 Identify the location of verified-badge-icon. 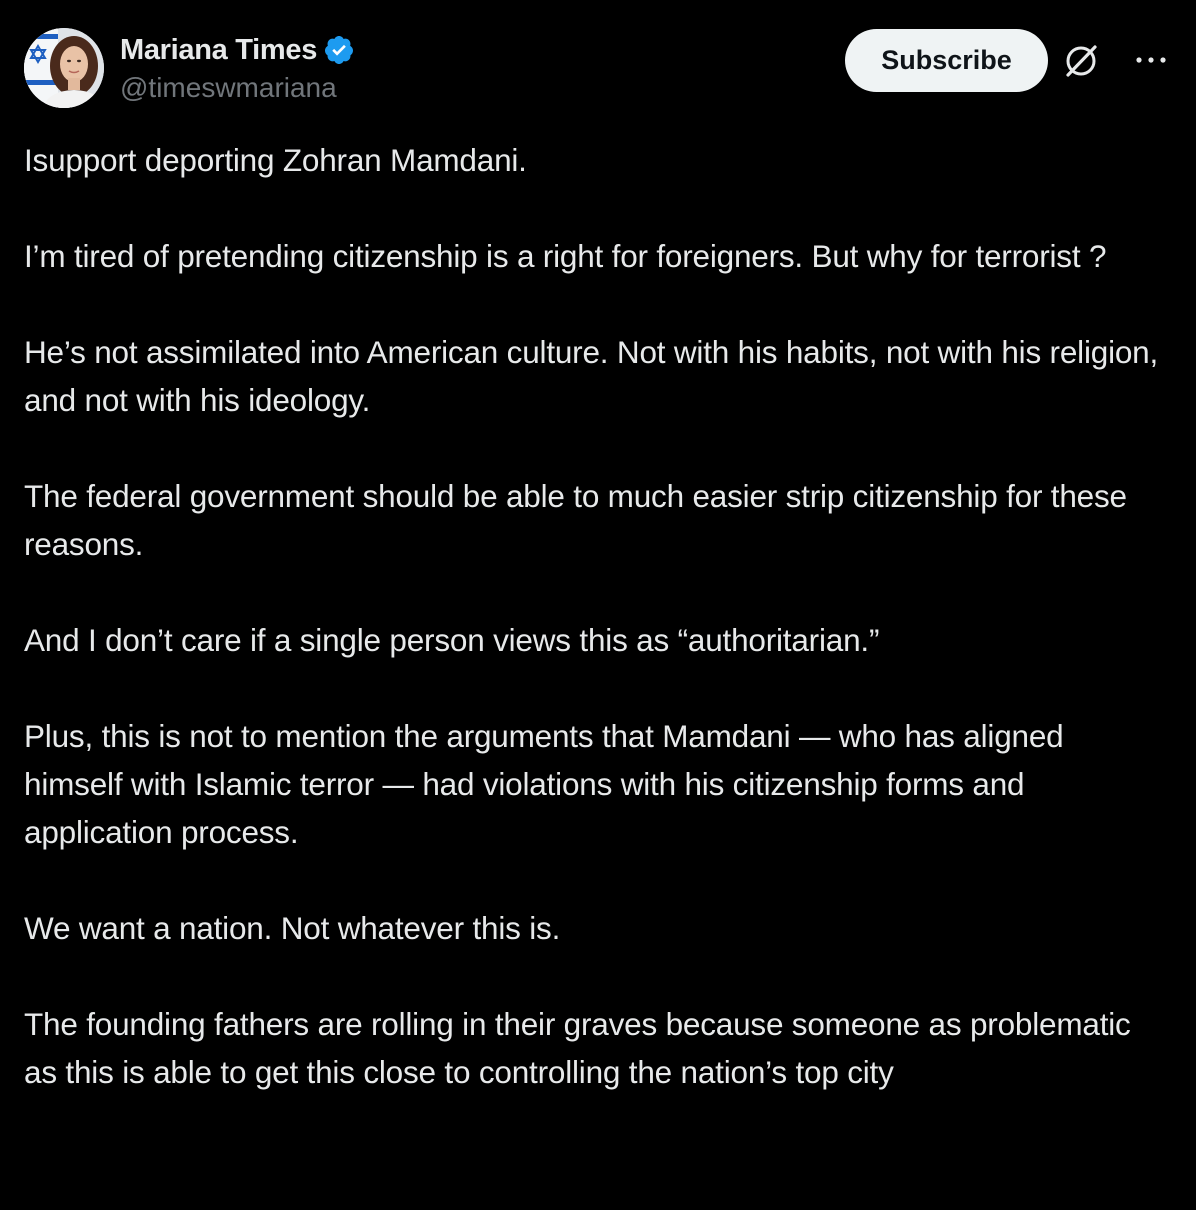
(339, 50).